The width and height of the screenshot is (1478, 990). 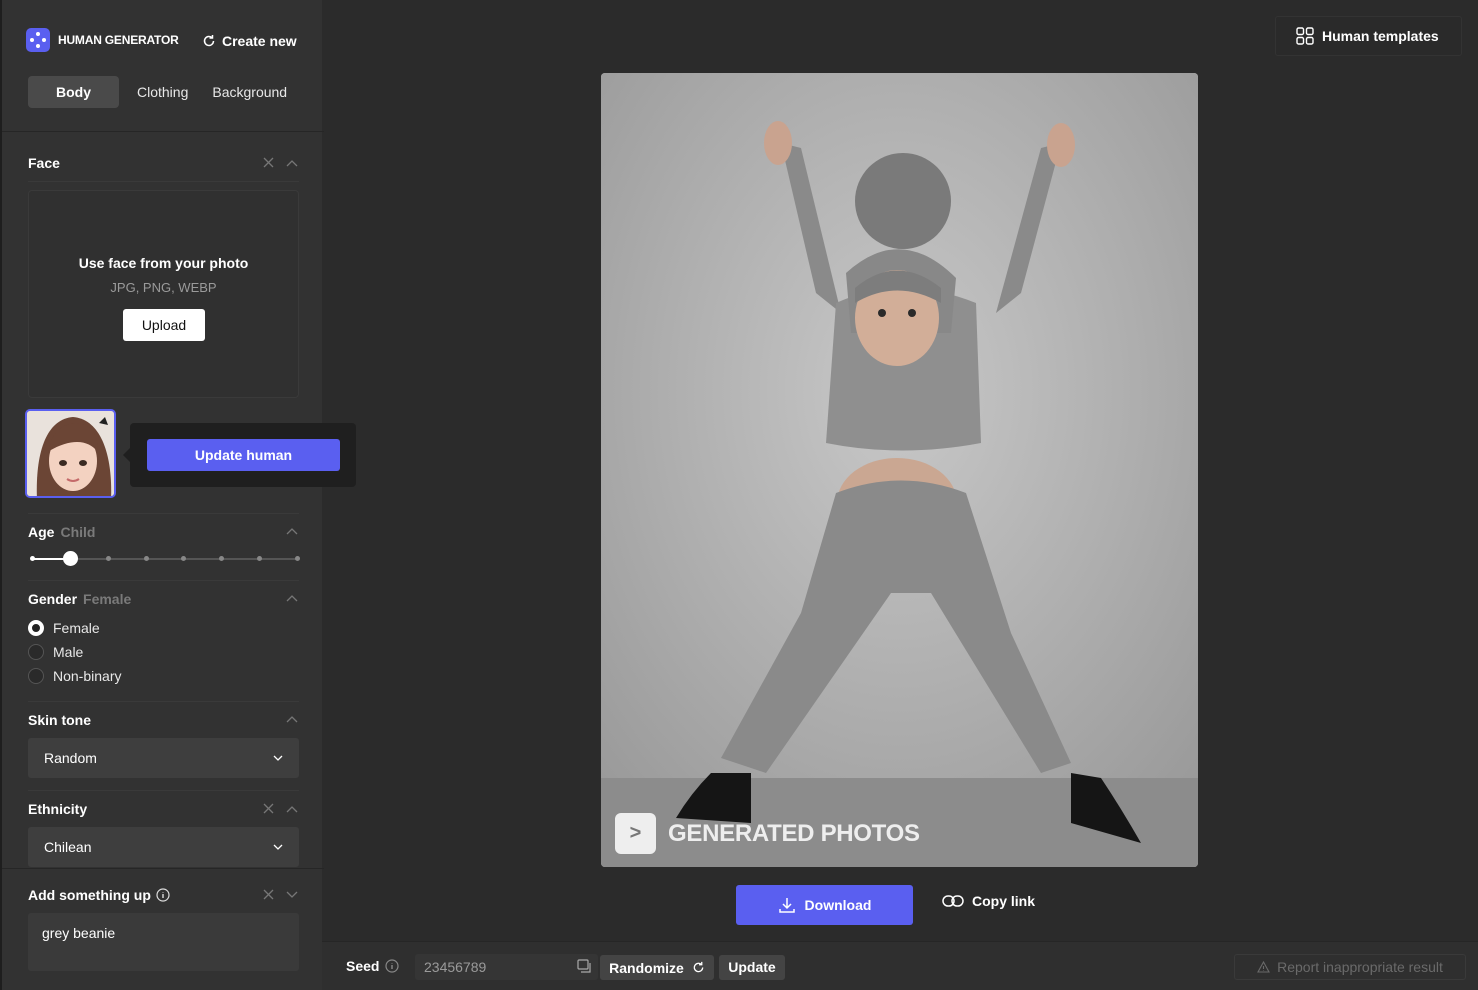 I want to click on seed-label: Seed, so click(x=373, y=966).